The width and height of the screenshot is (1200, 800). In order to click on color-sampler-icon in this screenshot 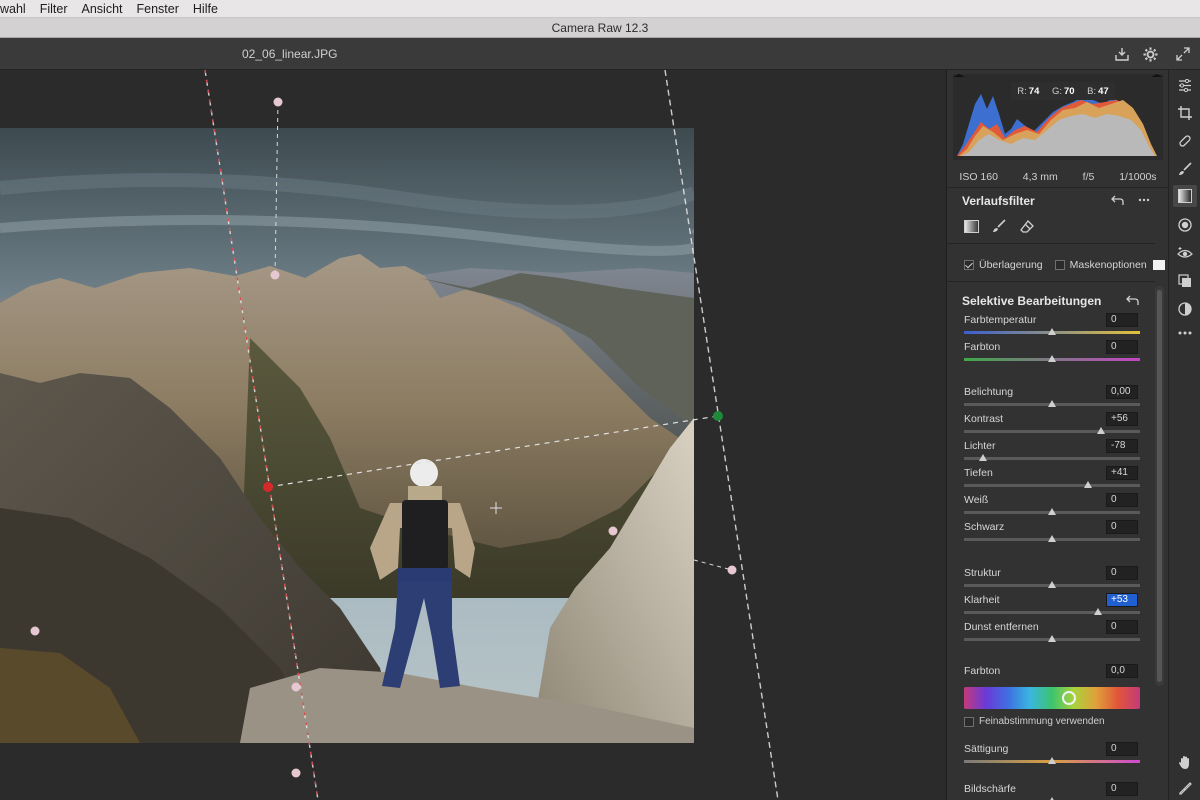, I will do `click(1185, 789)`.